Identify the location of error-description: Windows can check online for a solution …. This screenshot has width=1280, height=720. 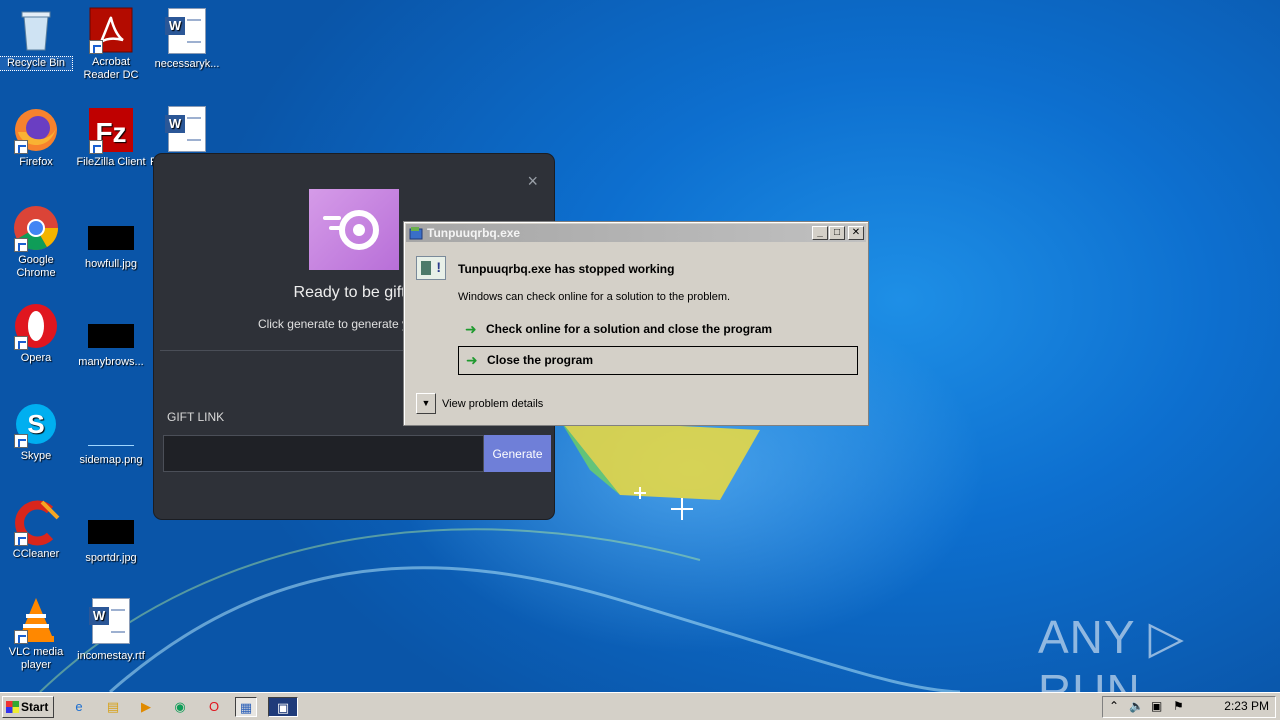
(594, 297).